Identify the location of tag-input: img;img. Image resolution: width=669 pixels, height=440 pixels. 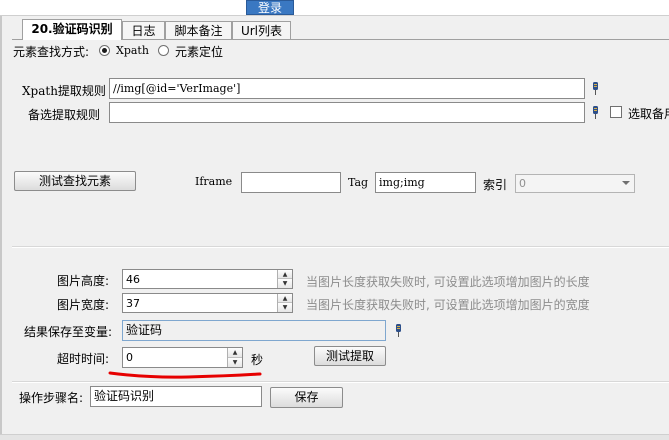
(425, 182).